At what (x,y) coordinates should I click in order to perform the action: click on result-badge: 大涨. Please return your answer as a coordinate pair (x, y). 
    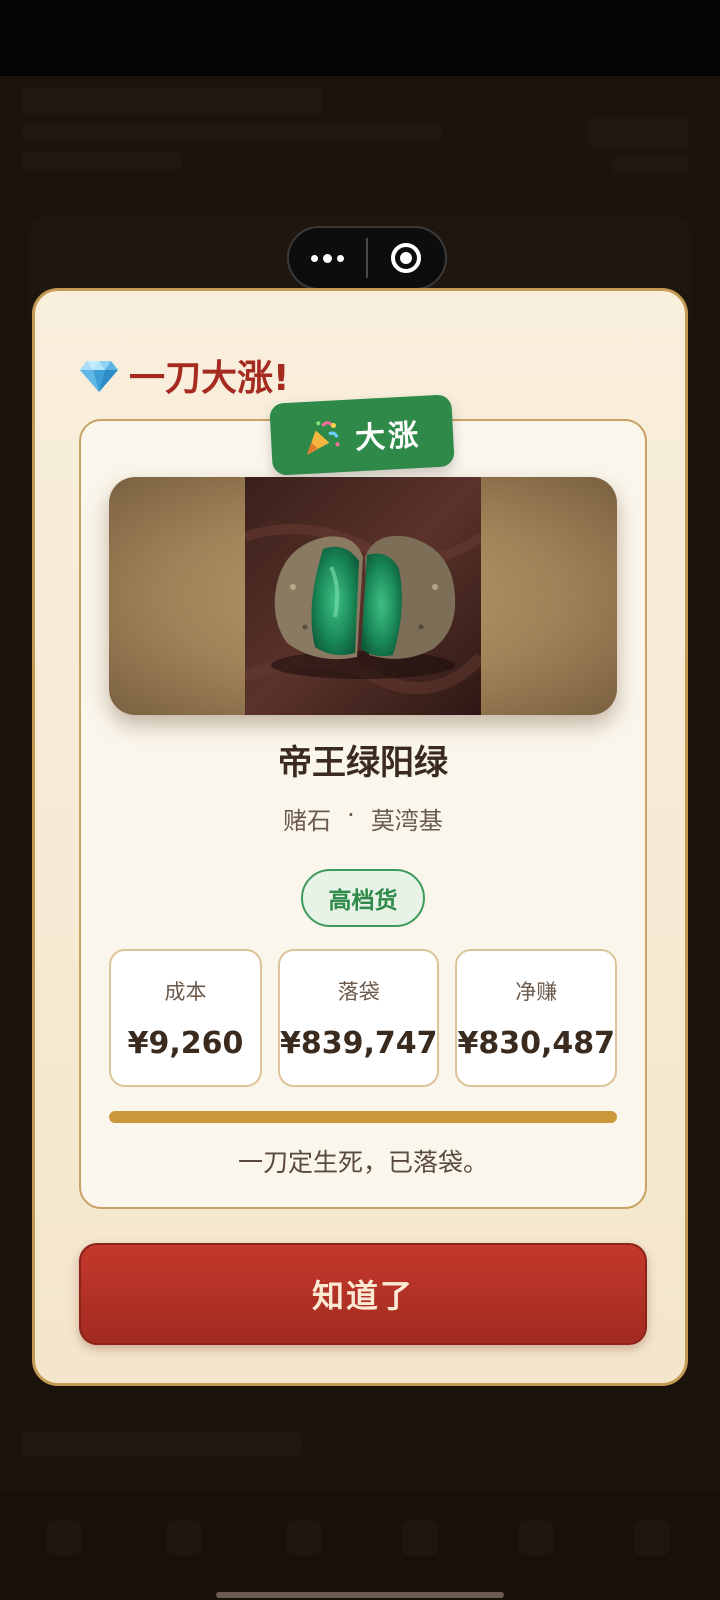
    Looking at the image, I should click on (362, 435).